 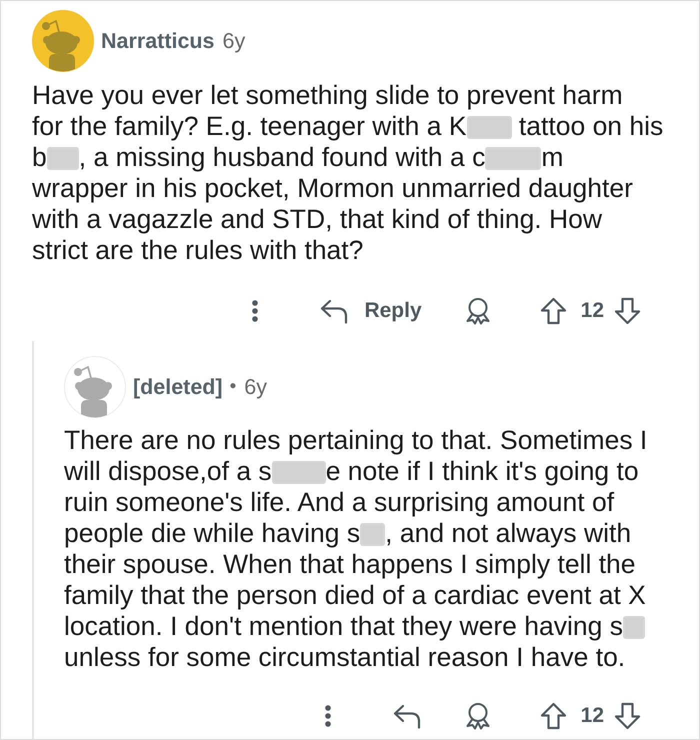 I want to click on reply-button, so click(x=407, y=716).